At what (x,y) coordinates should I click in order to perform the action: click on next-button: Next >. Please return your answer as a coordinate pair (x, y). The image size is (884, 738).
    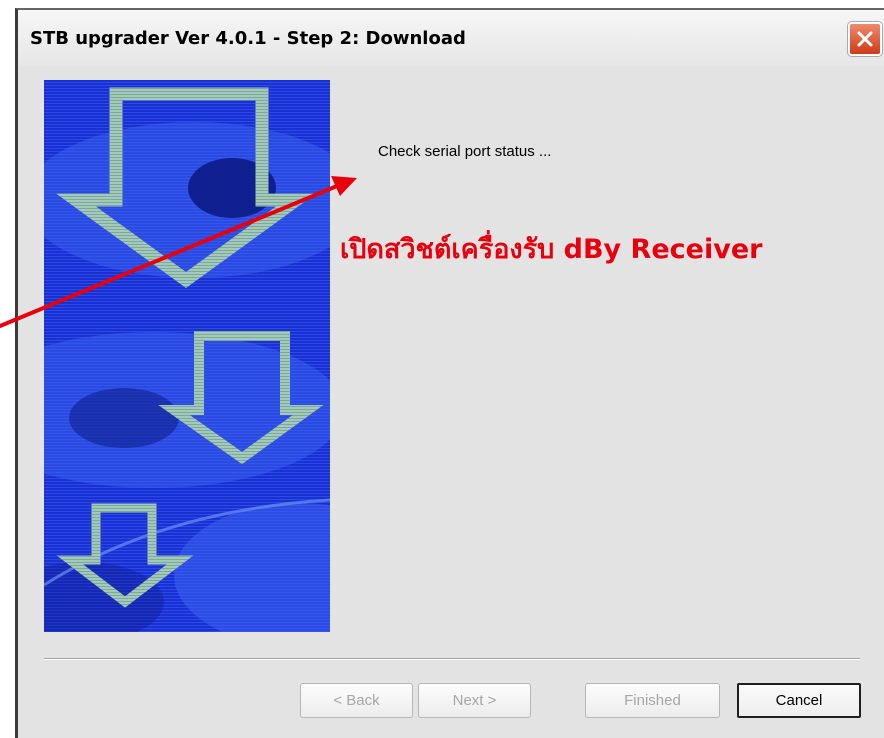
    Looking at the image, I should click on (474, 700).